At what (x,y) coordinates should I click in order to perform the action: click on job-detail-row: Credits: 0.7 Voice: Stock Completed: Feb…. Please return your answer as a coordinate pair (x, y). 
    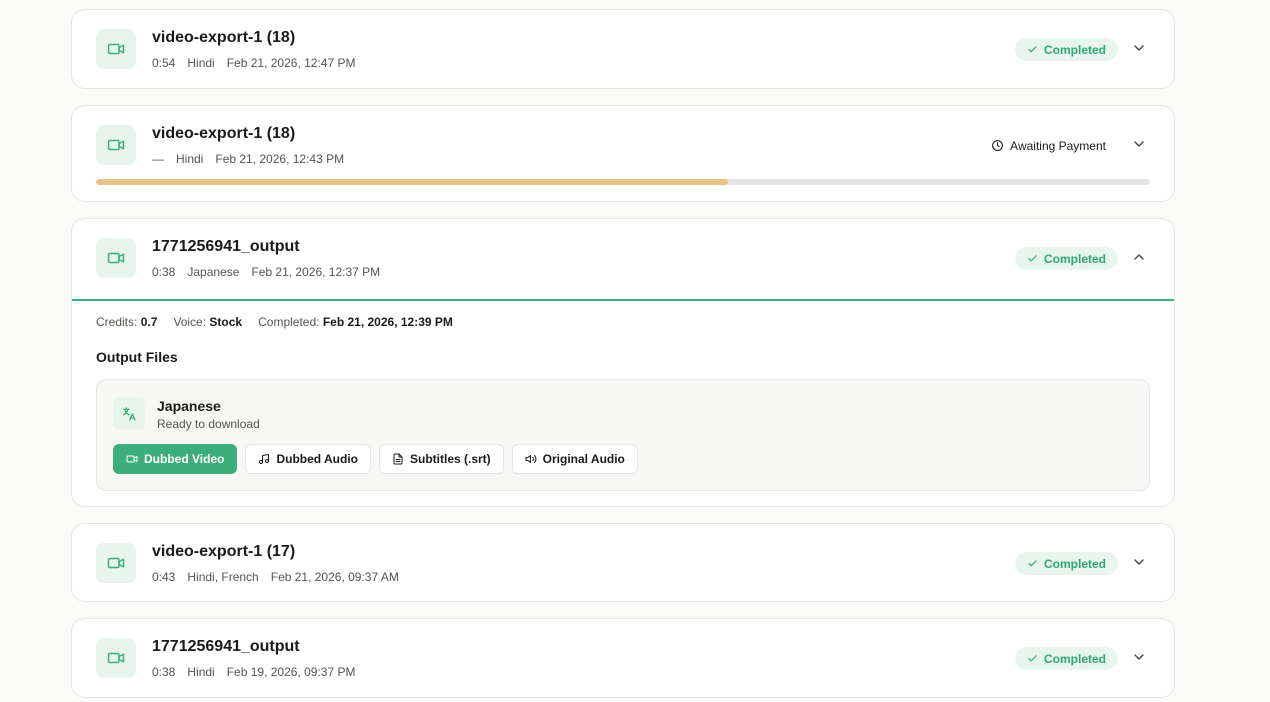
    Looking at the image, I should click on (274, 322).